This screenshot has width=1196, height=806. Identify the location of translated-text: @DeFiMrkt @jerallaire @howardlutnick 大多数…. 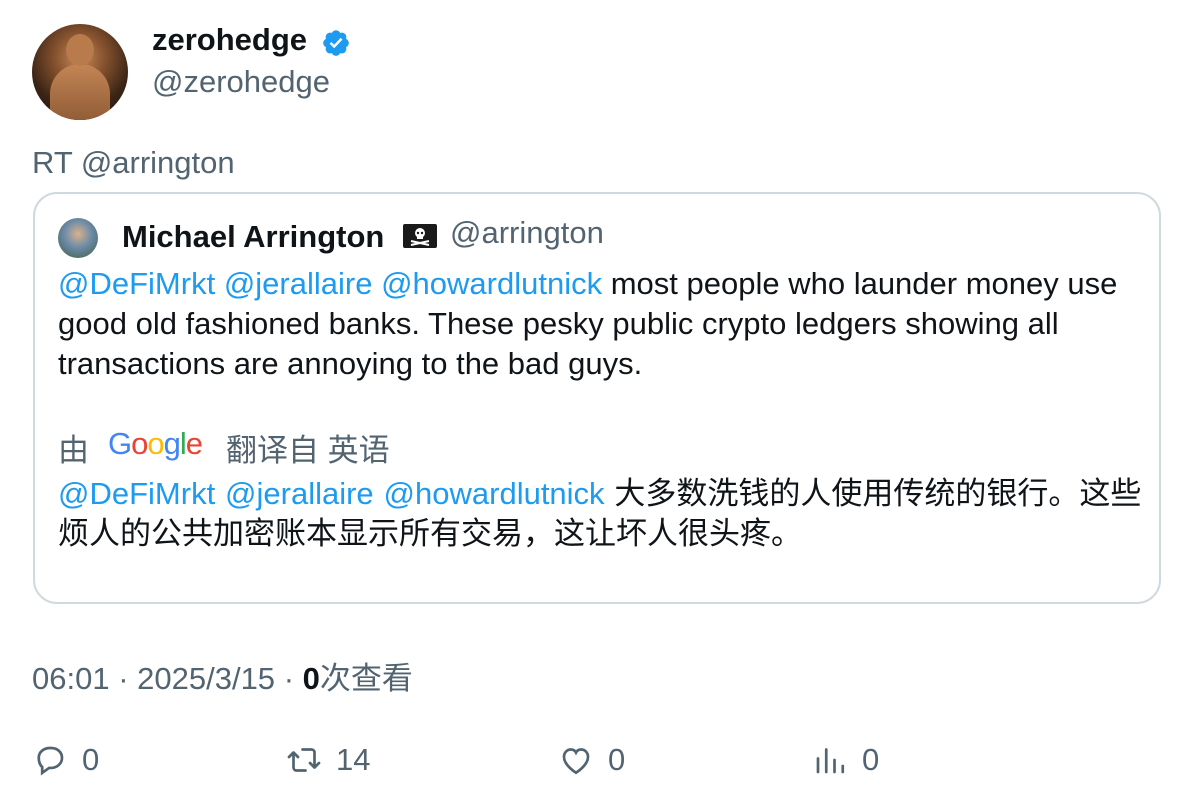
(603, 514).